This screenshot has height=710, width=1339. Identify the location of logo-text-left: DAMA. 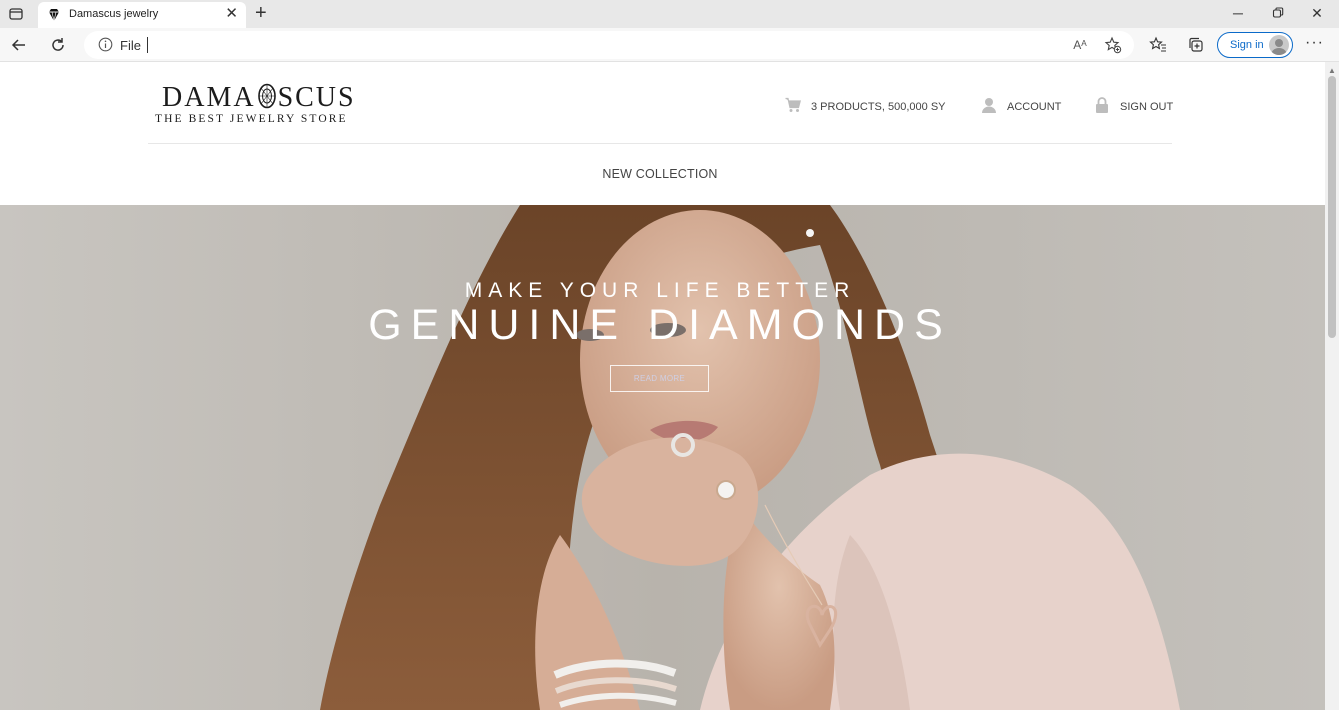
(209, 97).